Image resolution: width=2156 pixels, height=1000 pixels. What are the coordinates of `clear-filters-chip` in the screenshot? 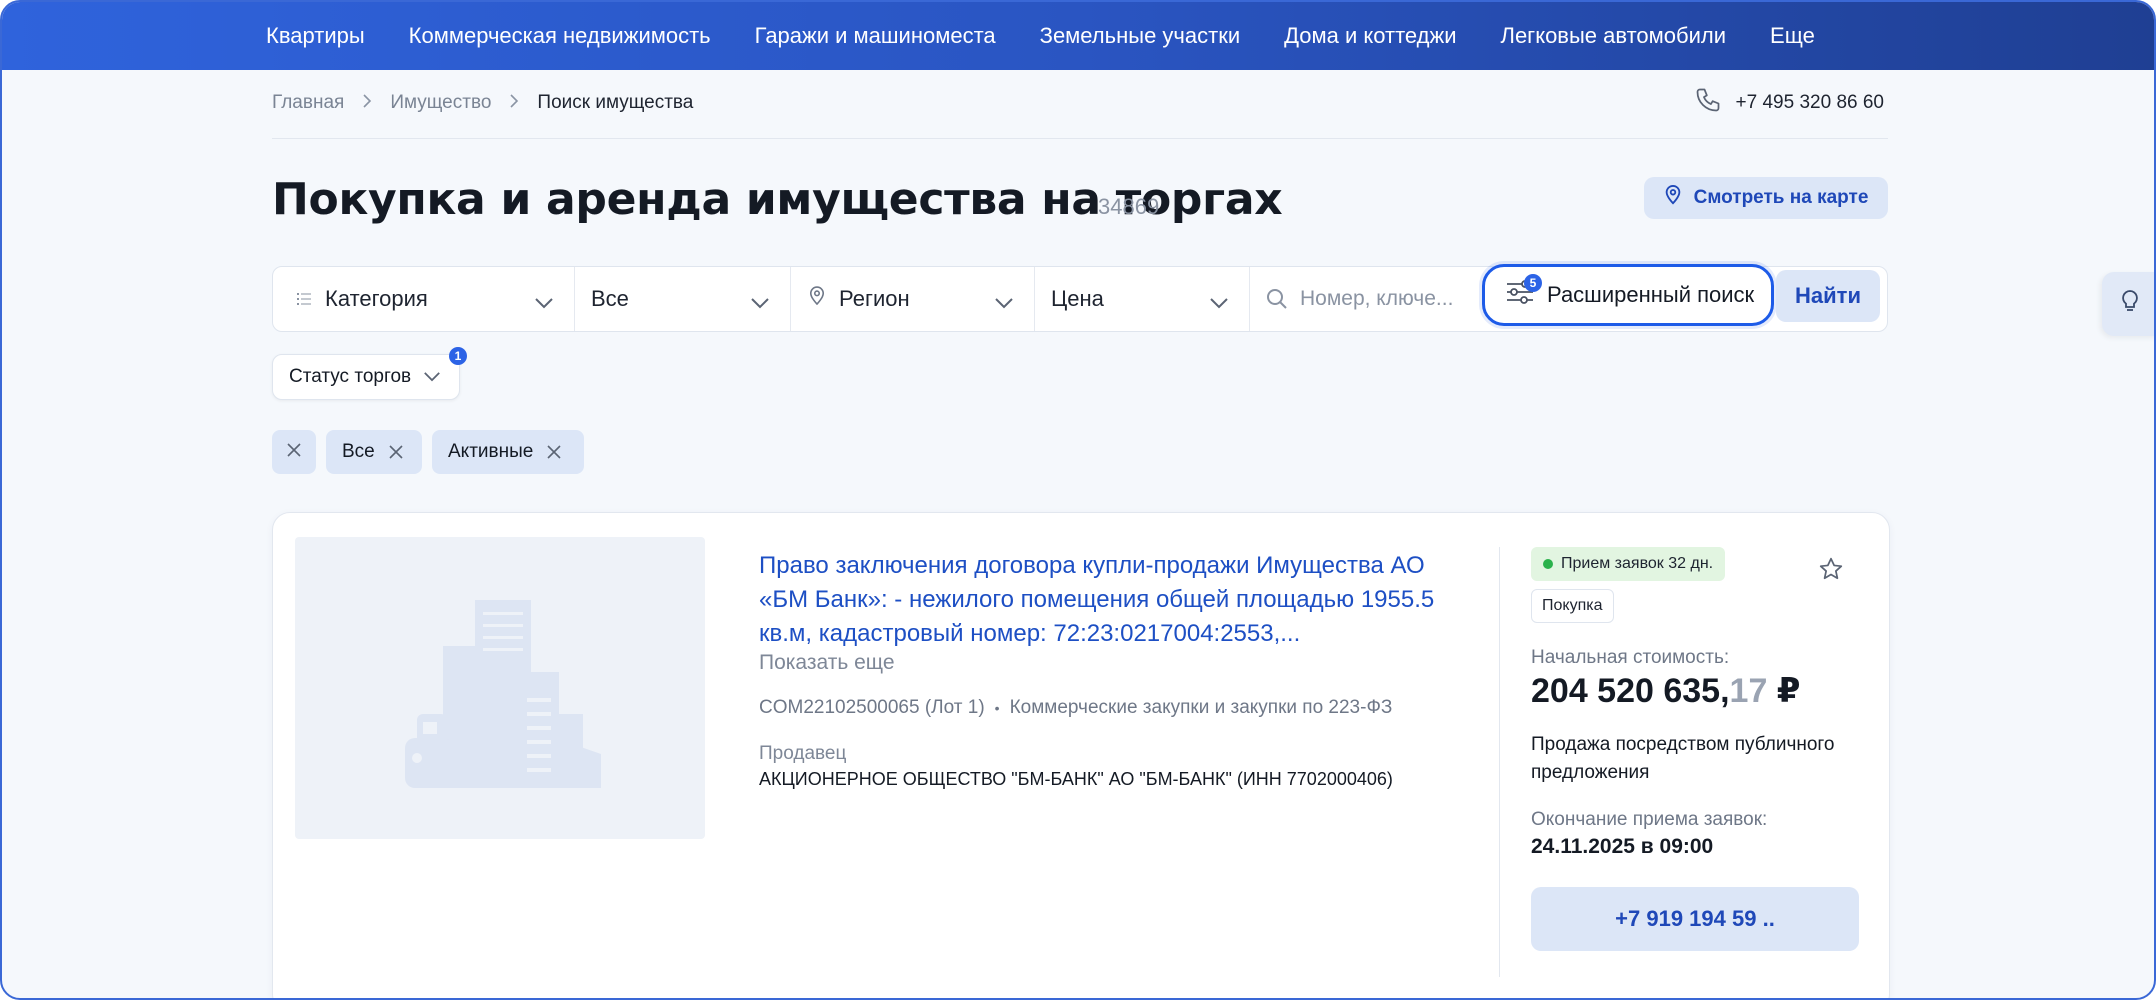 It's located at (294, 452).